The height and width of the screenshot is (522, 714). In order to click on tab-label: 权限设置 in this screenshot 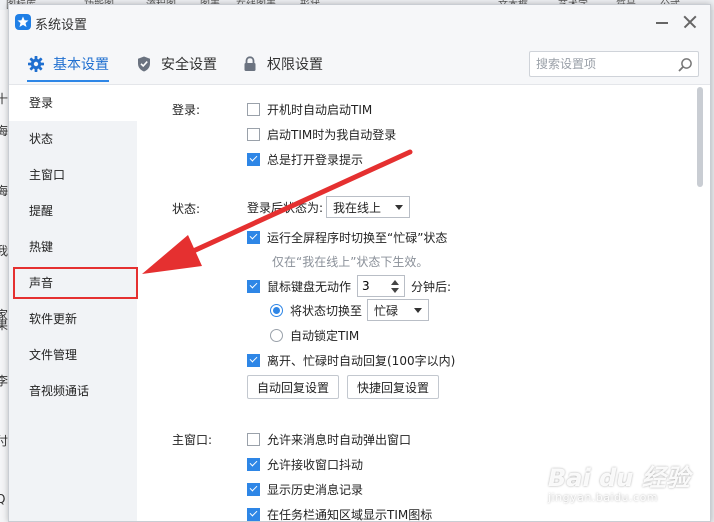, I will do `click(295, 65)`.